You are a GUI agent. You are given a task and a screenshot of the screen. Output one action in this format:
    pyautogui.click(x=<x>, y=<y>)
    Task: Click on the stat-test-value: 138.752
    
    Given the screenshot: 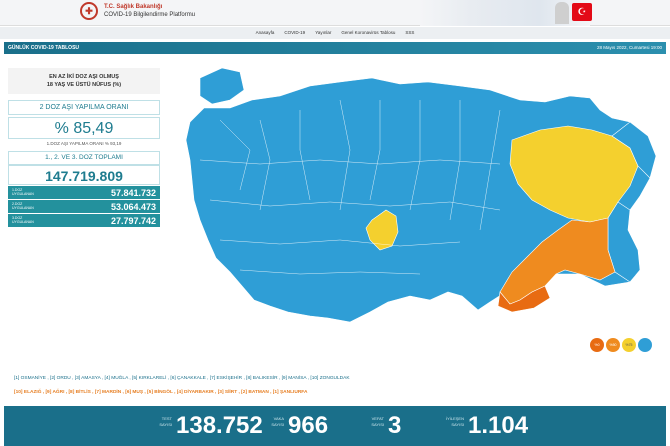 What is the action you would take?
    pyautogui.click(x=219, y=425)
    